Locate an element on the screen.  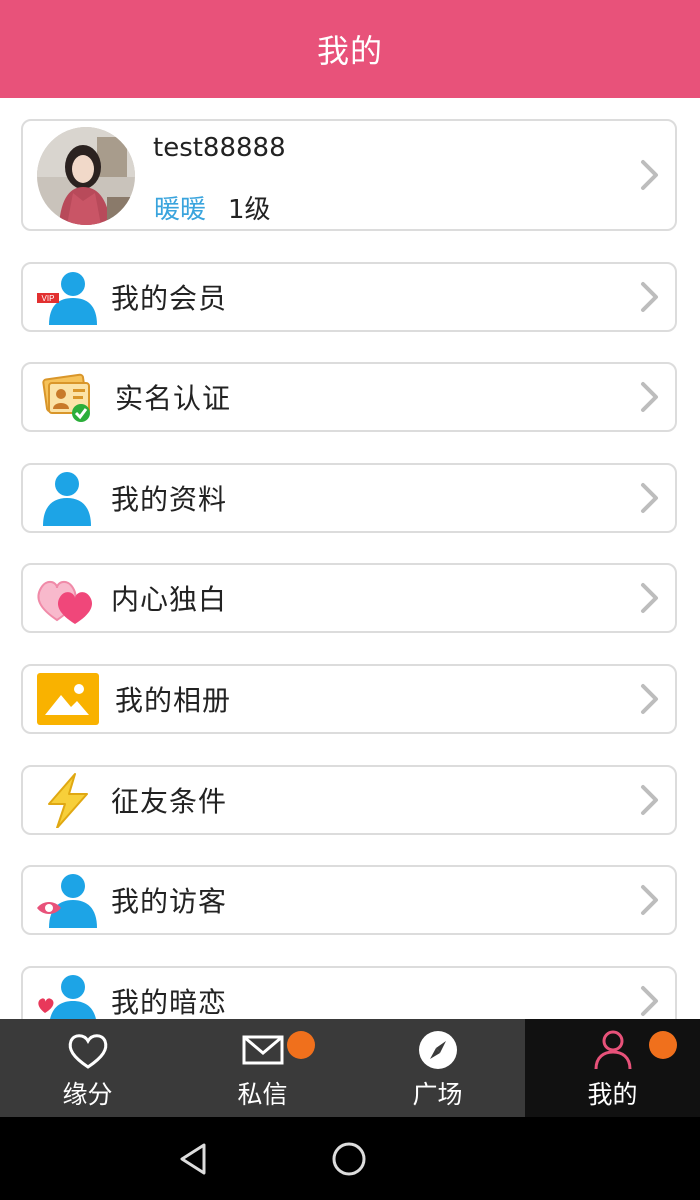
id-verify-icon is located at coordinates (66, 397).